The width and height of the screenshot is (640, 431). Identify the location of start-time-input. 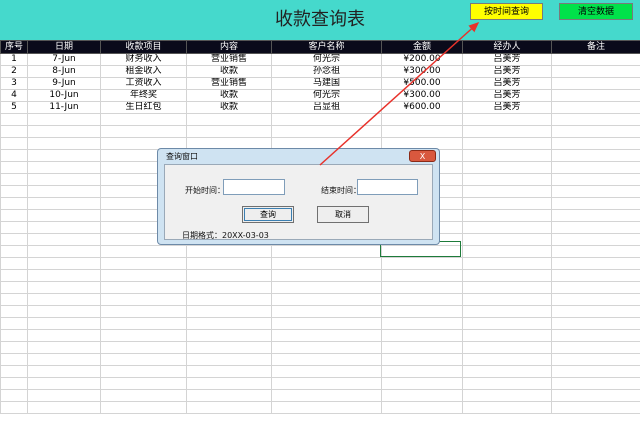
(254, 187).